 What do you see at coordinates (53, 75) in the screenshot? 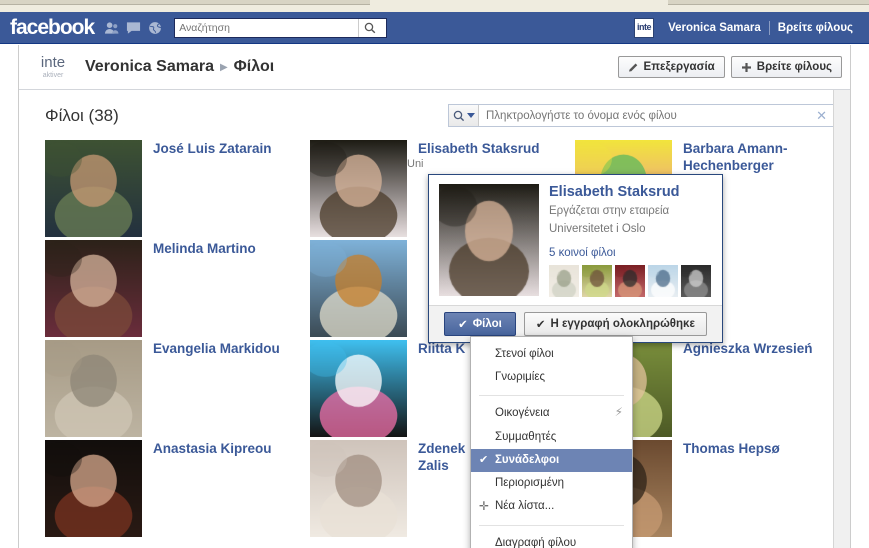
I see `profile-logo-line2: aktiver` at bounding box center [53, 75].